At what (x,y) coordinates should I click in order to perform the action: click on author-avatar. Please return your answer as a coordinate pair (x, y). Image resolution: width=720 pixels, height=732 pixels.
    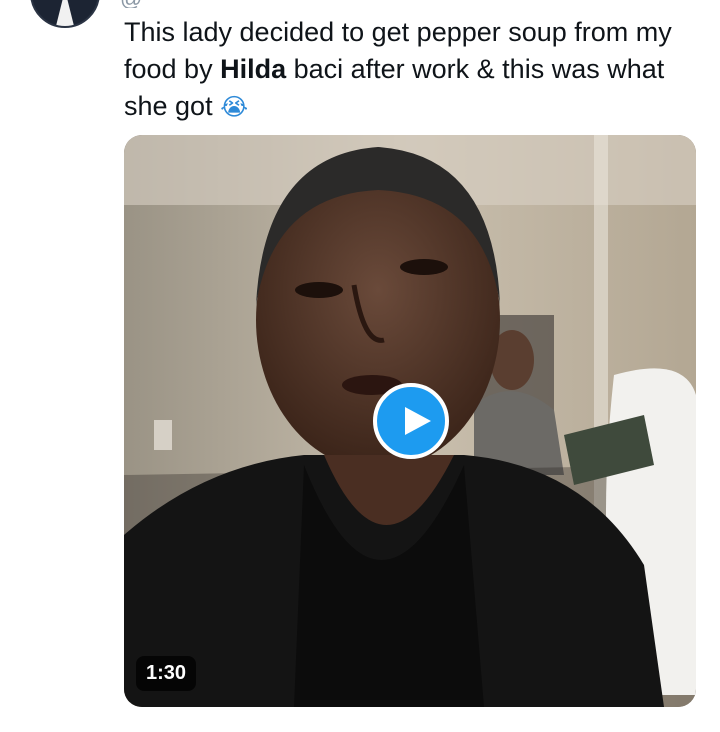
    Looking at the image, I should click on (65, 14).